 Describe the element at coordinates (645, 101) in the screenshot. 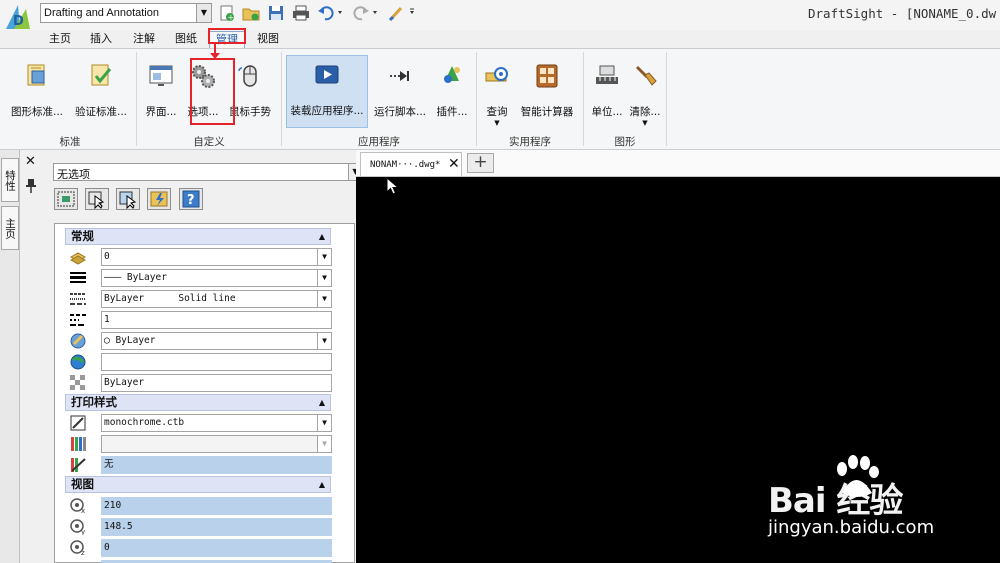

I see `clean-button: 清除... ▼` at that location.